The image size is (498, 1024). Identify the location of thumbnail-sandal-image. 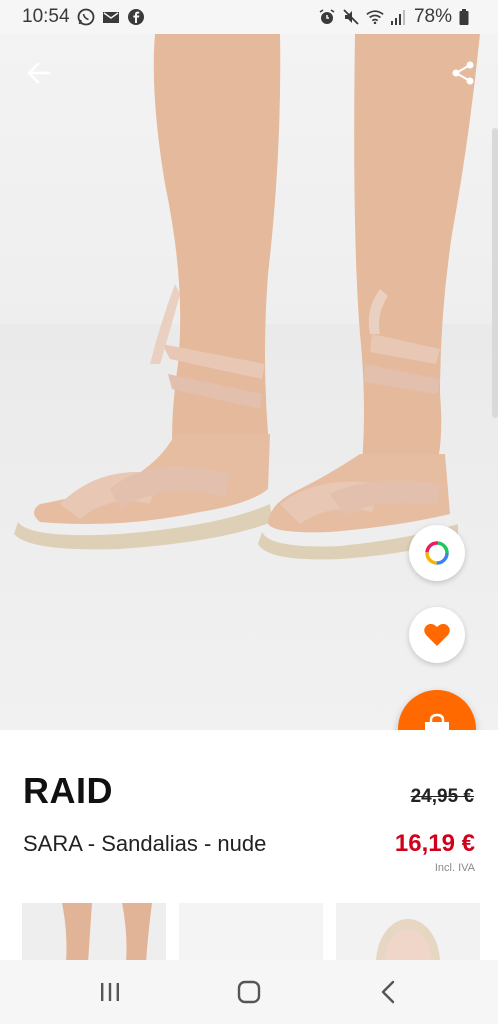
(408, 933).